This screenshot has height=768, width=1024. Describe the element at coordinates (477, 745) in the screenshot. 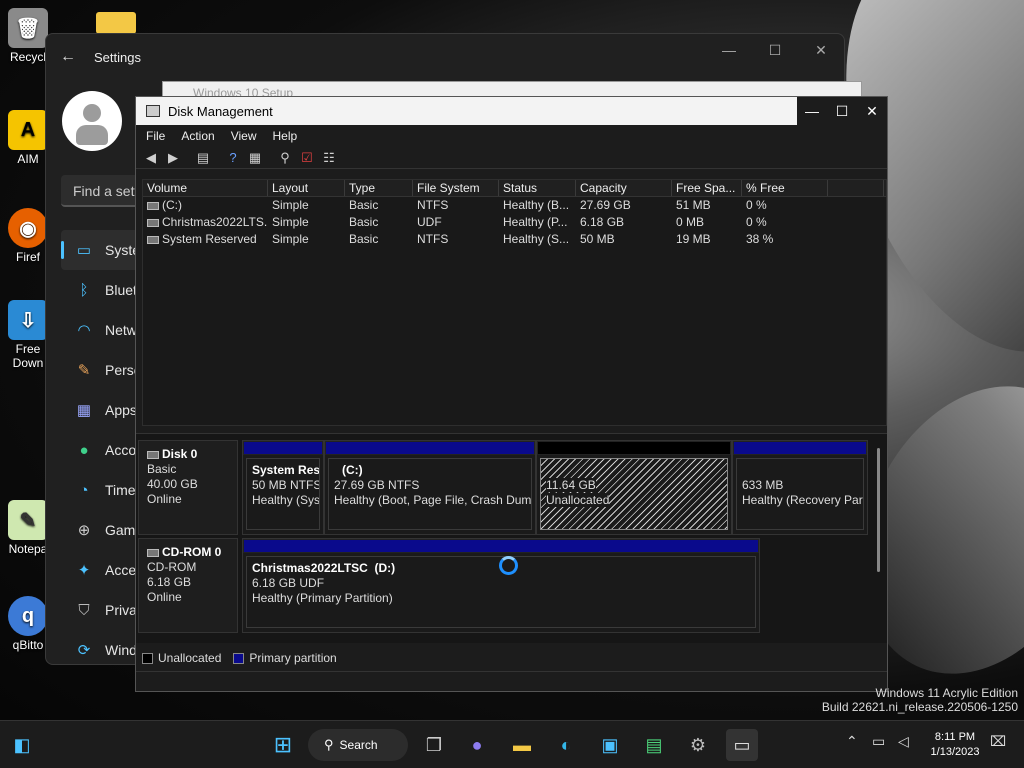

I see `chat-icon: ●` at that location.